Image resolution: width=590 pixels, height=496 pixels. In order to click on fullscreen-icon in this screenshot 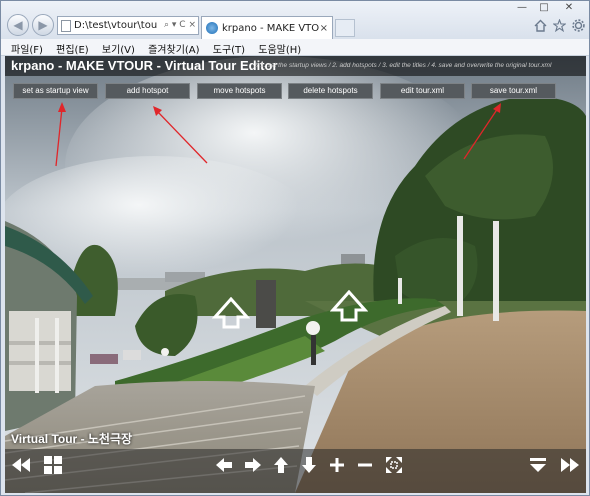, I will do `click(394, 465)`.